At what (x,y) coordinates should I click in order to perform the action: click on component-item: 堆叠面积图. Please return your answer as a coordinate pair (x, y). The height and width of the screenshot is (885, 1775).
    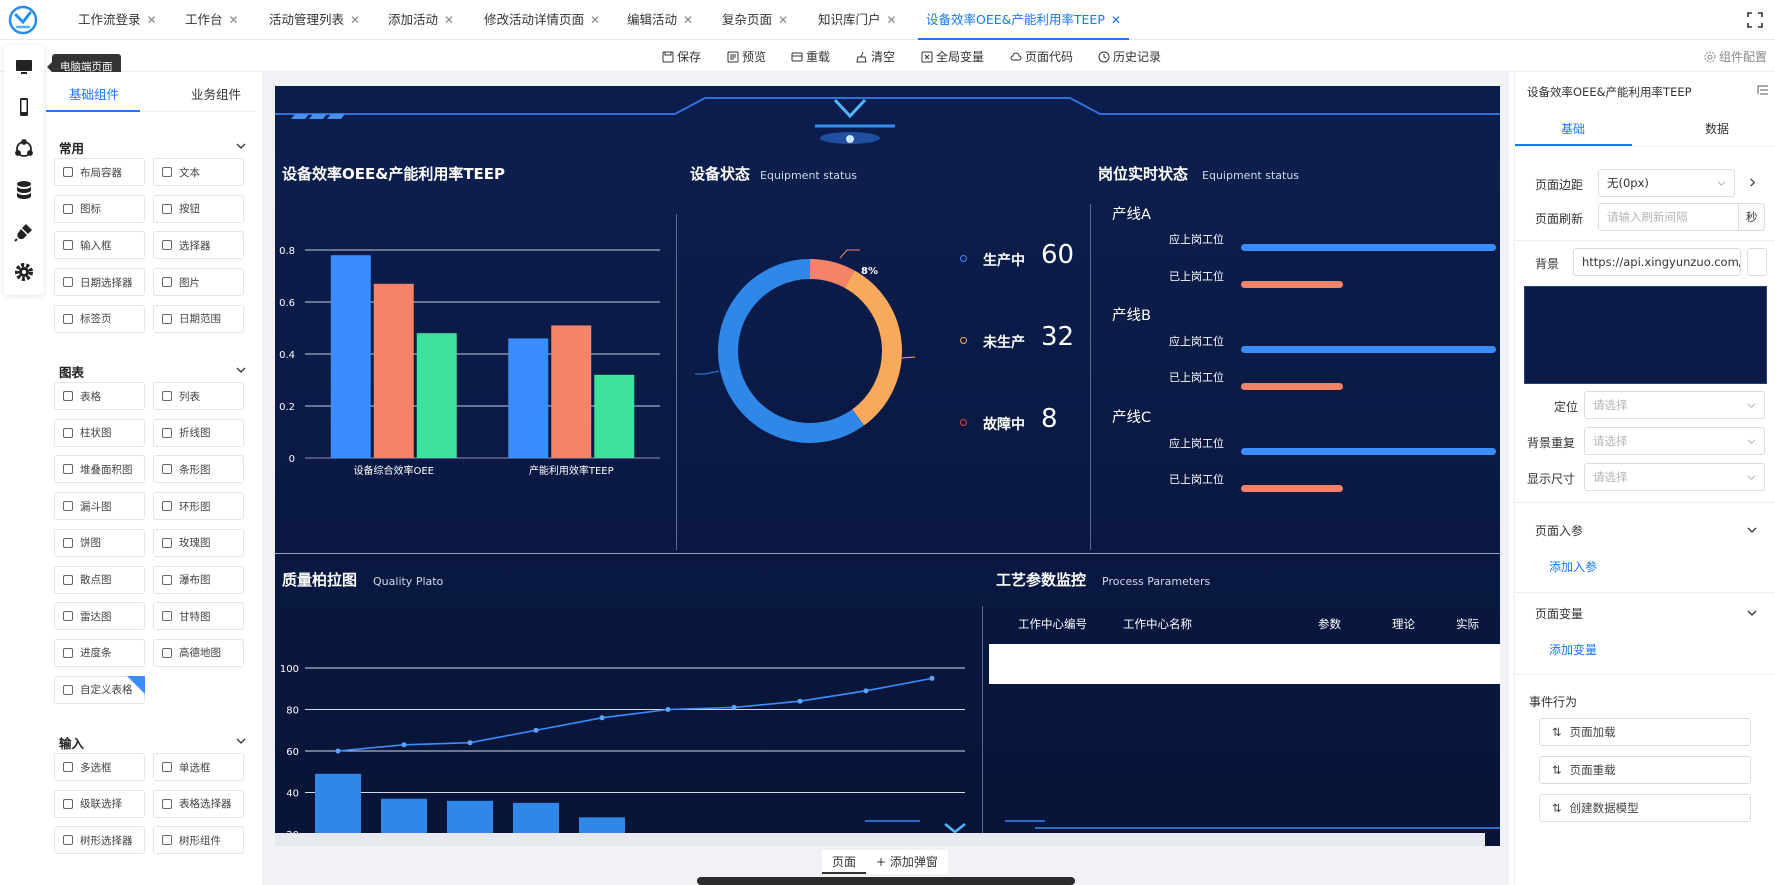
    Looking at the image, I should click on (99, 469).